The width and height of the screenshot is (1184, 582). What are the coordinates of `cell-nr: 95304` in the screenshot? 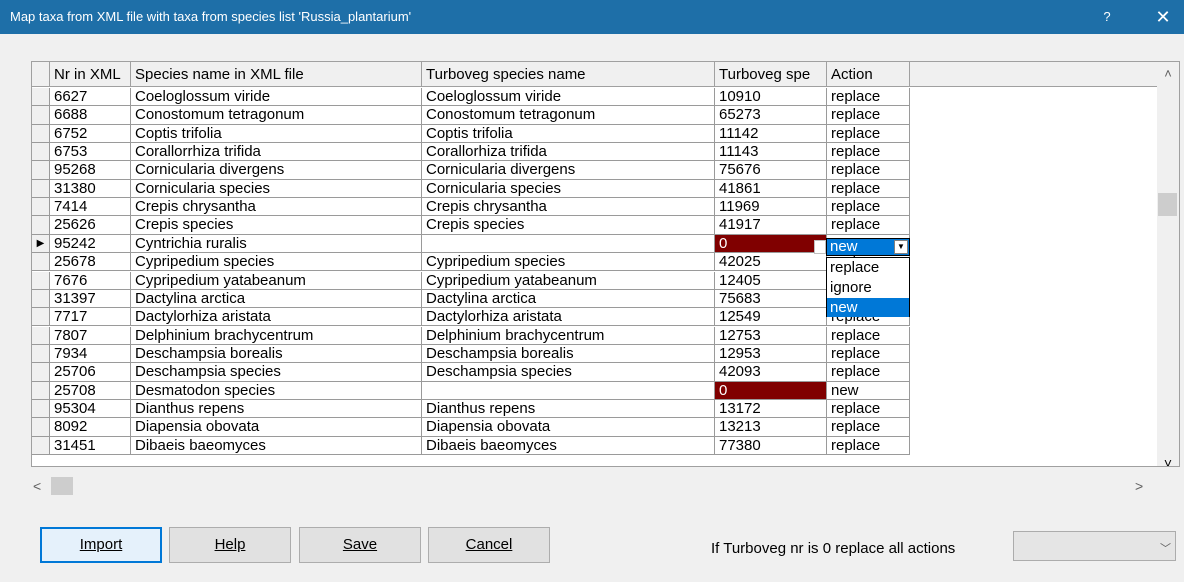 It's located at (90, 409).